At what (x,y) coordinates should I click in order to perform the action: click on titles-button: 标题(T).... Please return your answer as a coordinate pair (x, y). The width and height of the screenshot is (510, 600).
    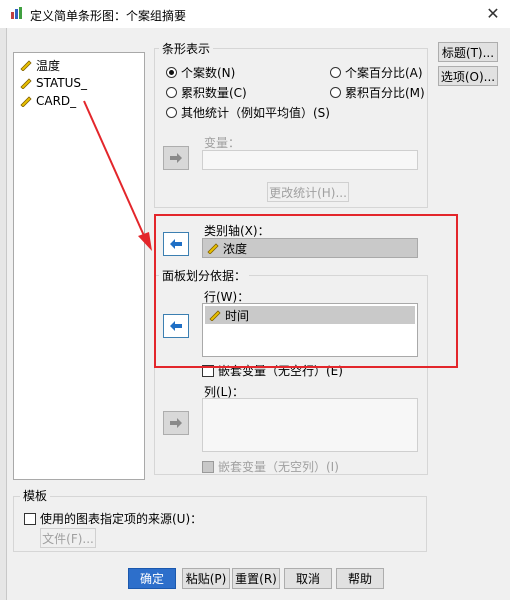
    Looking at the image, I should click on (468, 52).